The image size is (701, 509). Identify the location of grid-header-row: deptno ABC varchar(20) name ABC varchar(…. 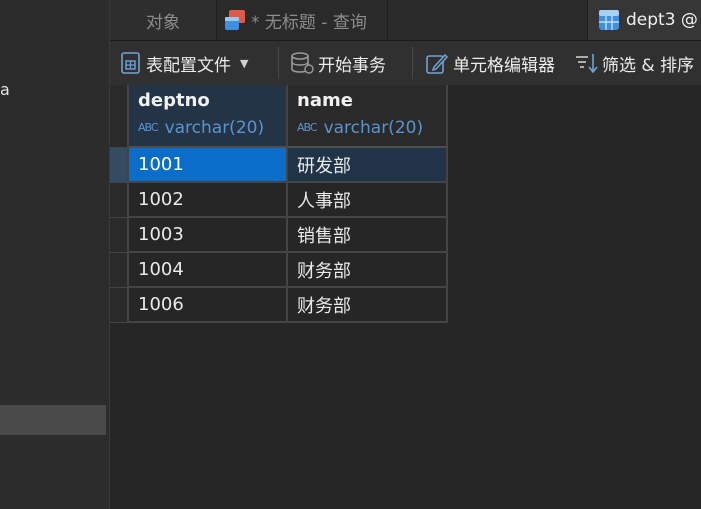
(279, 116).